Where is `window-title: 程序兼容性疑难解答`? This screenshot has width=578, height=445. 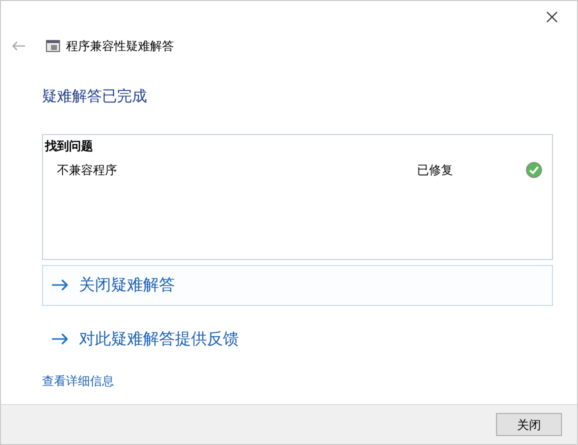
window-title: 程序兼容性疑难解答 is located at coordinates (120, 46).